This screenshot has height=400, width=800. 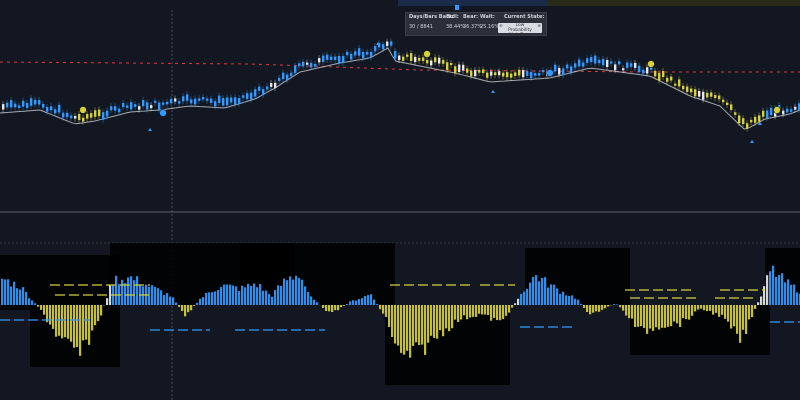 I want to click on top-signal-marker, so click(x=457, y=7).